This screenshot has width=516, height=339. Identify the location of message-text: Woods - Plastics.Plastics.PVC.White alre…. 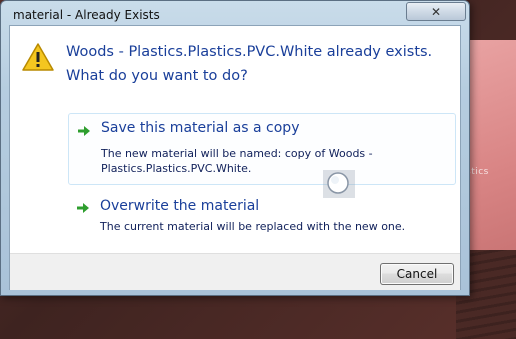
(249, 64).